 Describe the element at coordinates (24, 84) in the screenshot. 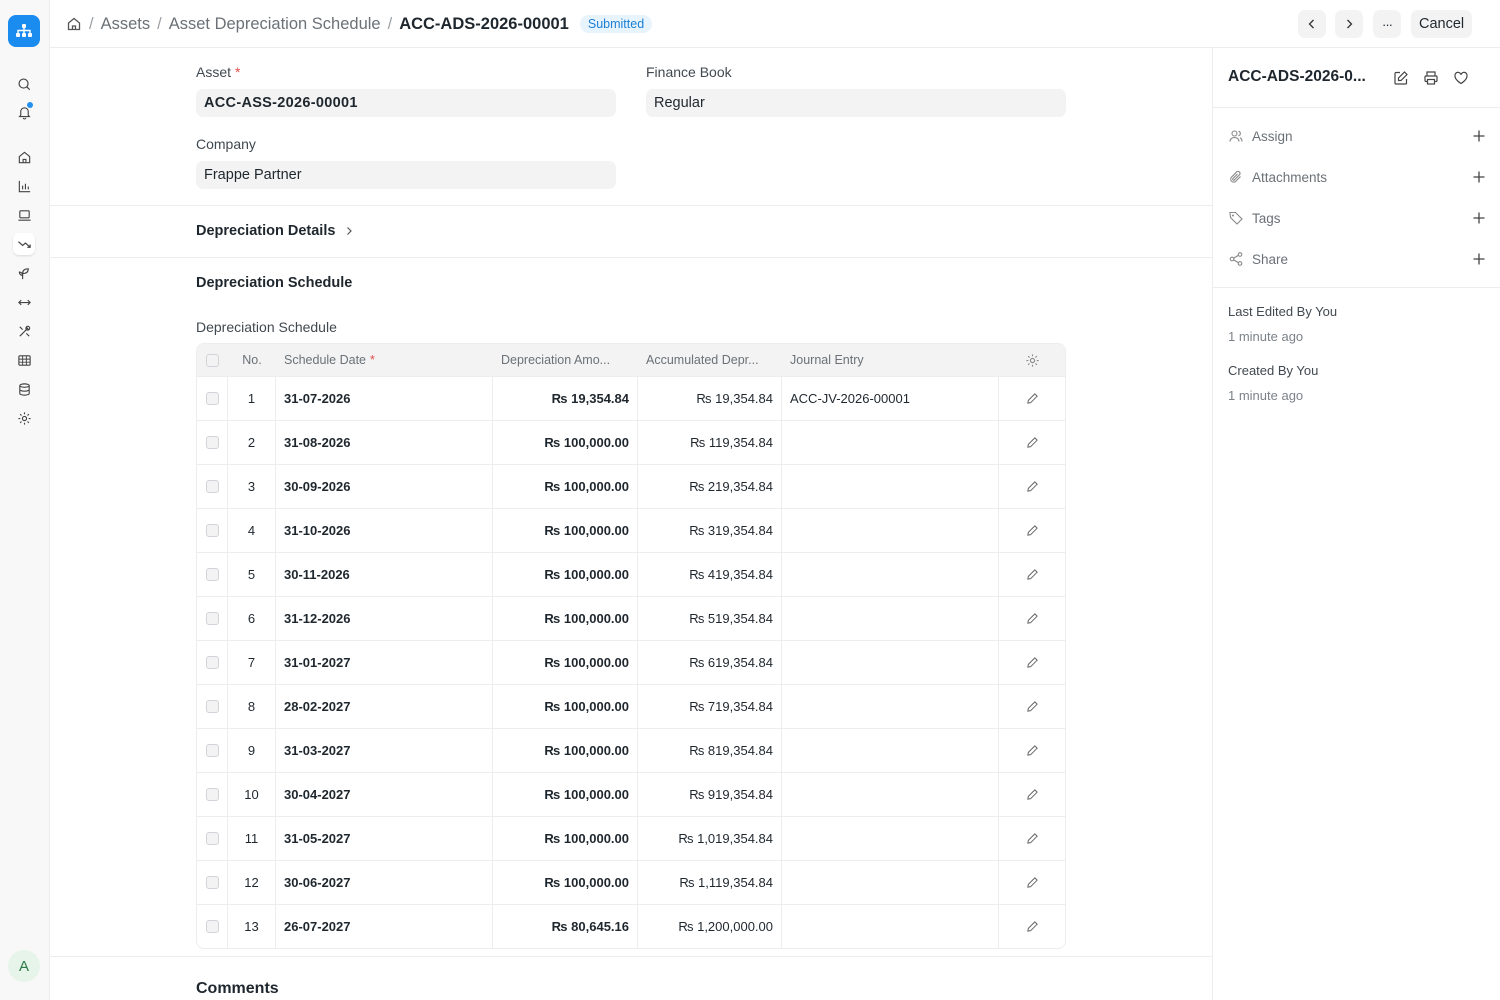

I see `search-icon` at that location.